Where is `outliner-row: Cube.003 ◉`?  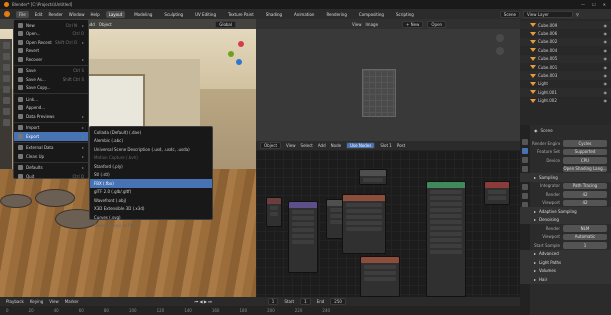 outliner-row: Cube.003 ◉ is located at coordinates (565, 75).